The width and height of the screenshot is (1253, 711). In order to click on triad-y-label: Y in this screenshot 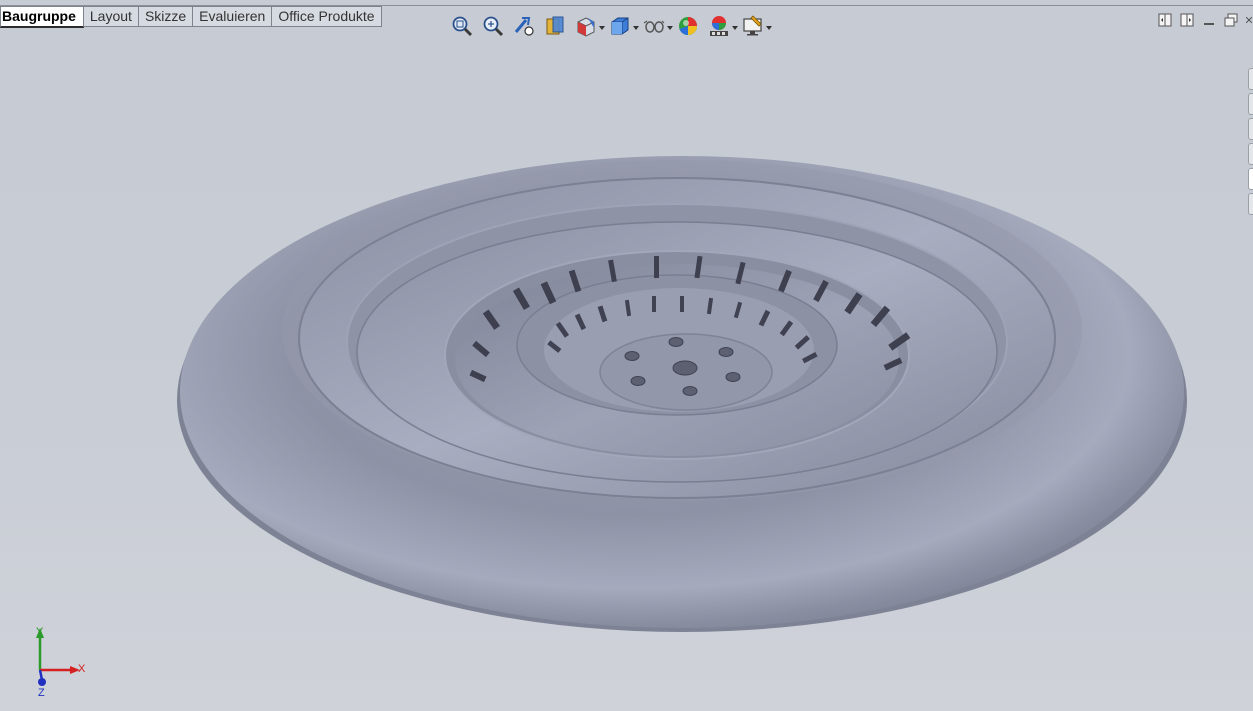, I will do `click(40, 632)`.